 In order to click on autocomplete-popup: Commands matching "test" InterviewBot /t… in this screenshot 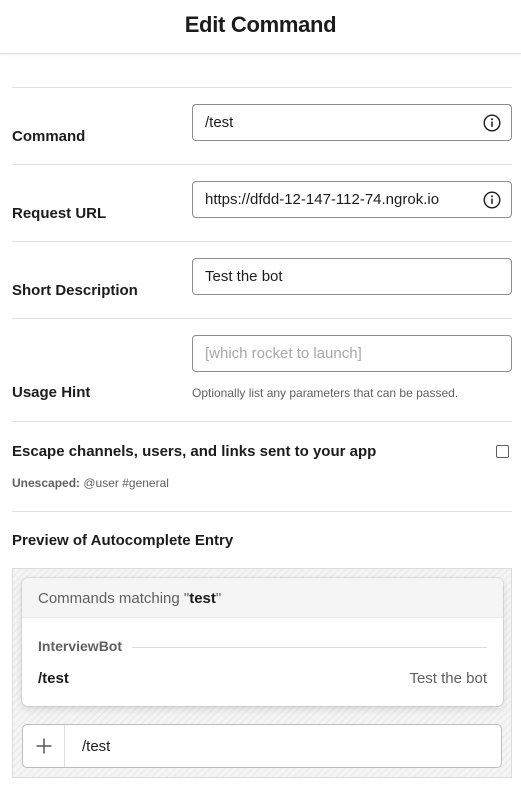, I will do `click(262, 642)`.